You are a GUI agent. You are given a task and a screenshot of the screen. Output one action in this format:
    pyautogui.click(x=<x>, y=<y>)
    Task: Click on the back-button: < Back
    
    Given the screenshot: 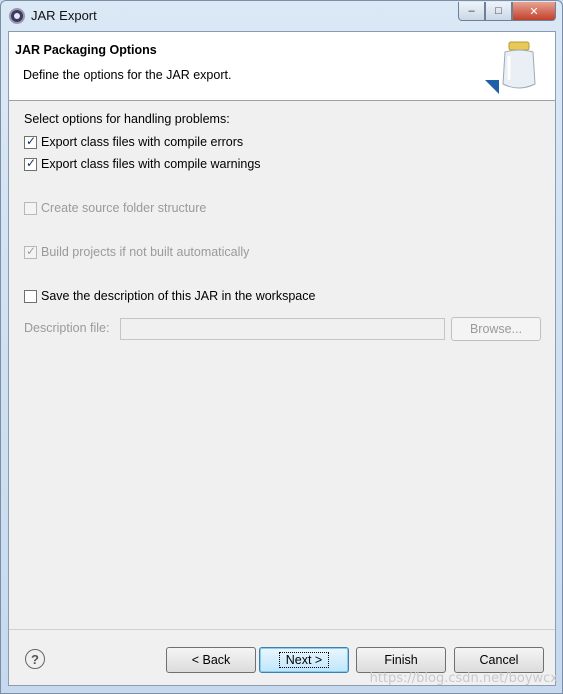 What is the action you would take?
    pyautogui.click(x=211, y=660)
    